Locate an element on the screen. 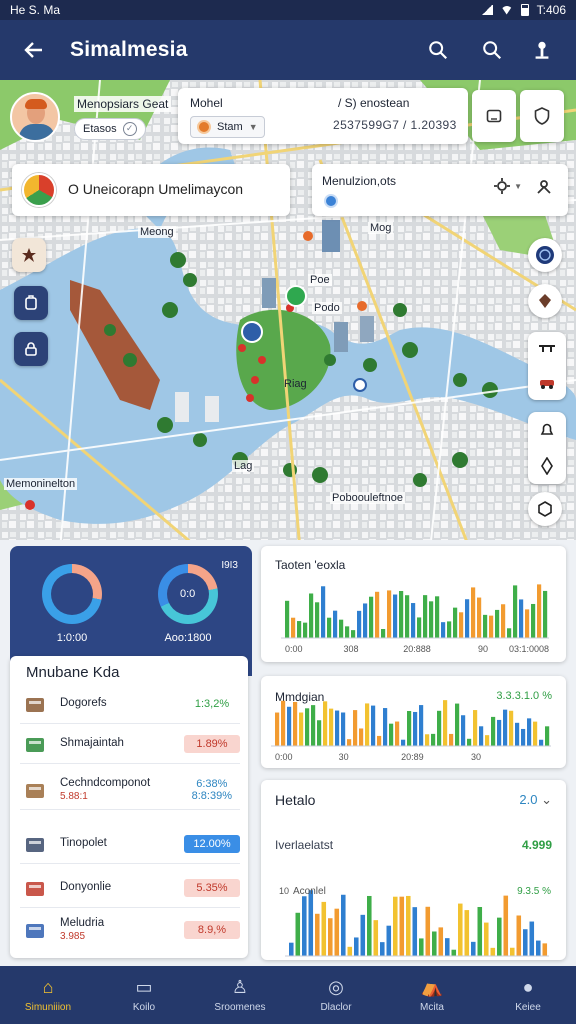 The height and width of the screenshot is (1024, 576). status-bar: He S. Ma T:406 is located at coordinates (288, 10).